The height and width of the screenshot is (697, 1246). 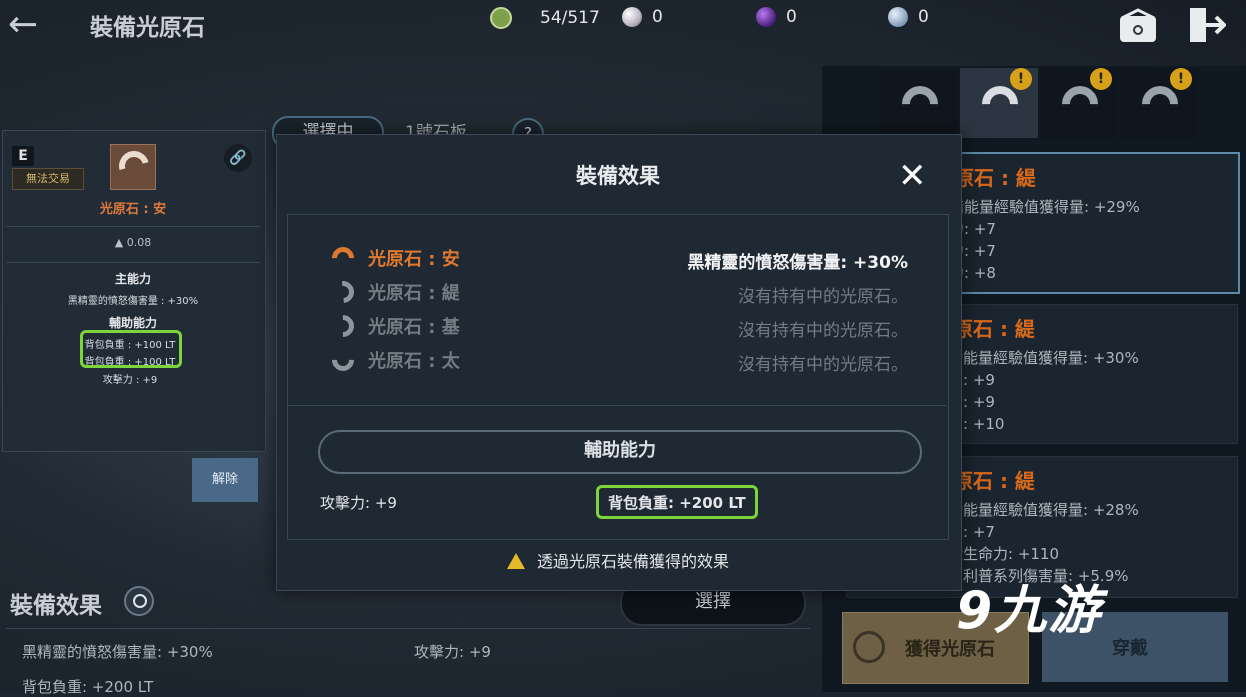 What do you see at coordinates (48, 179) in the screenshot?
I see `trade-badge: 無法交易` at bounding box center [48, 179].